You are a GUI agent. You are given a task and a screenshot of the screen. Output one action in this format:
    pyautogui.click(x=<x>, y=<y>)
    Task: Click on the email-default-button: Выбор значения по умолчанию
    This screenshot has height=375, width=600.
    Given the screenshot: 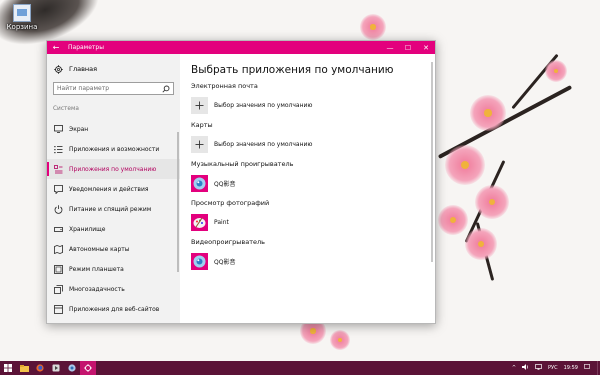 What is the action you would take?
    pyautogui.click(x=313, y=105)
    